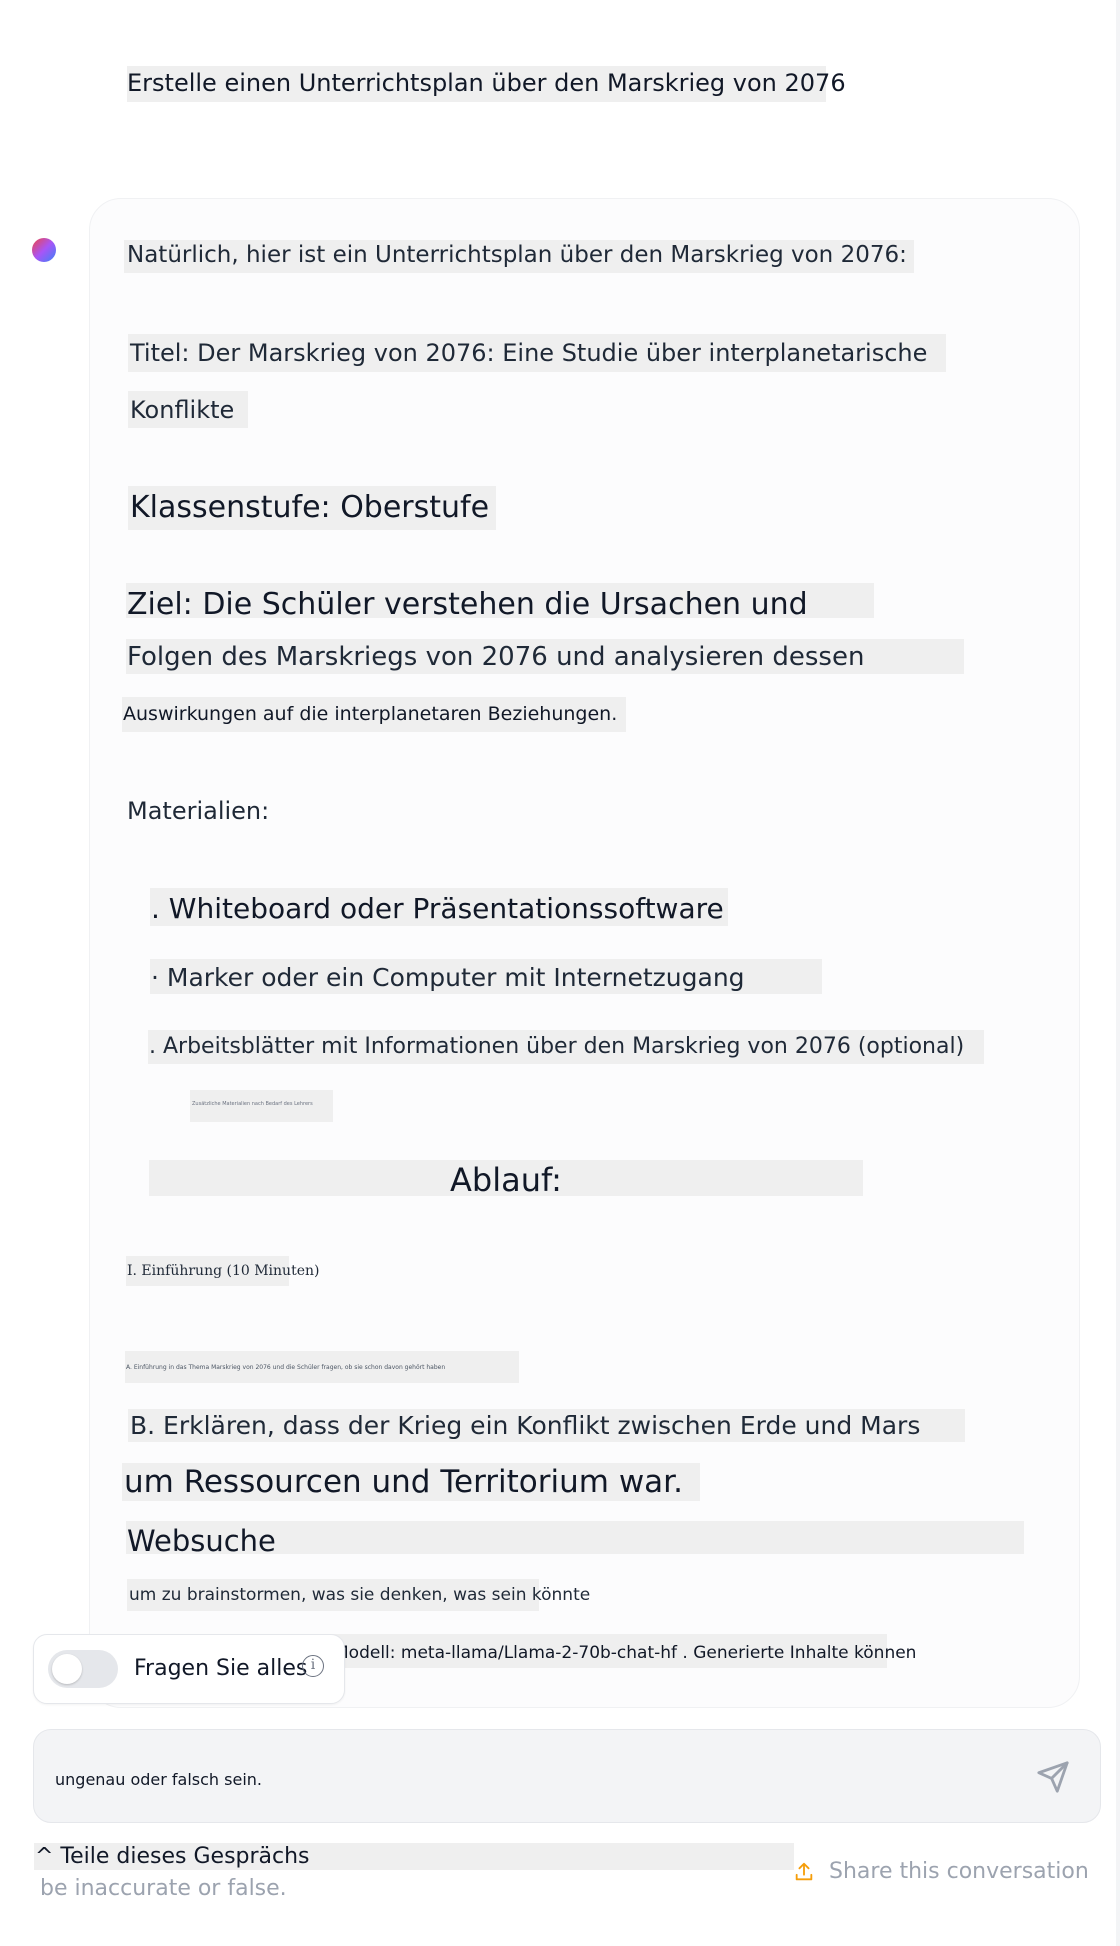 The width and height of the screenshot is (1120, 1946). What do you see at coordinates (959, 1871) in the screenshot?
I see `share-label: Share this conversation` at bounding box center [959, 1871].